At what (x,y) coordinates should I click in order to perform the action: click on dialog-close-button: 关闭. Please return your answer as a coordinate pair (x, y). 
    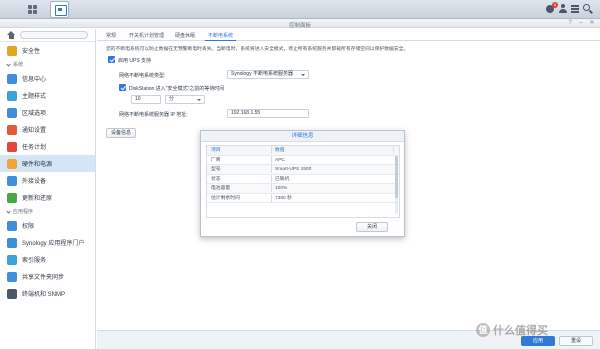
    Looking at the image, I should click on (372, 227).